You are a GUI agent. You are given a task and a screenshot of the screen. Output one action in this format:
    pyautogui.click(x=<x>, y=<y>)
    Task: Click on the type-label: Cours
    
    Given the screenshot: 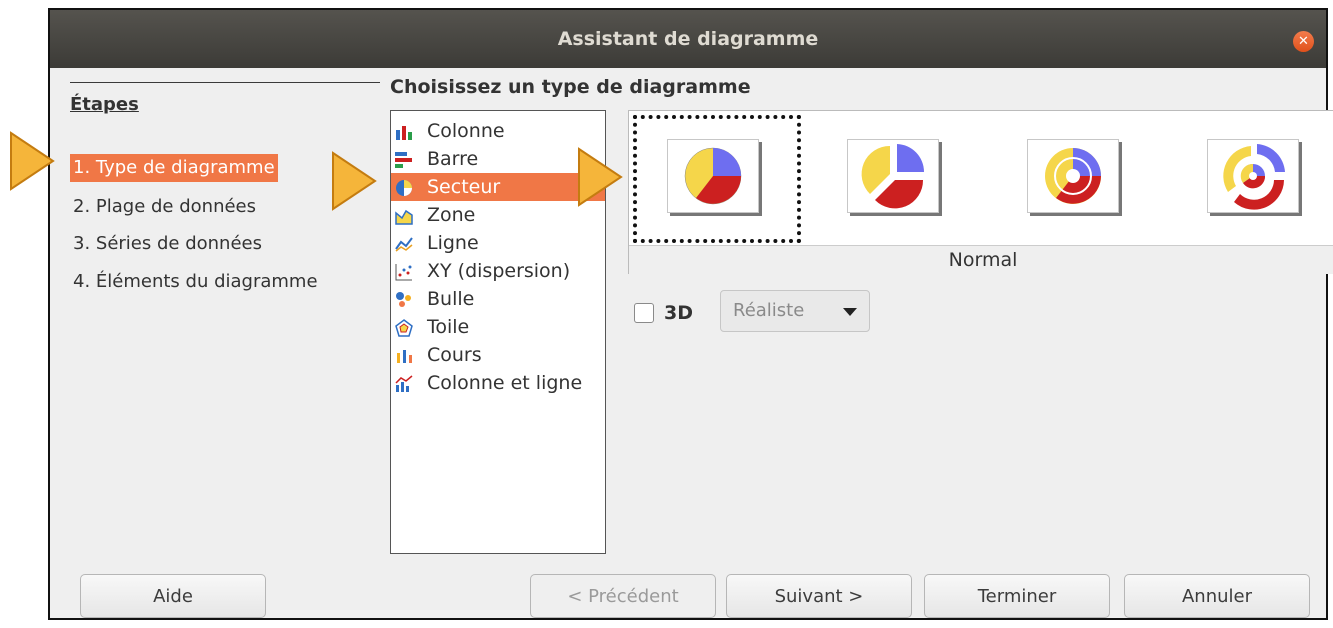 What is the action you would take?
    pyautogui.click(x=454, y=355)
    